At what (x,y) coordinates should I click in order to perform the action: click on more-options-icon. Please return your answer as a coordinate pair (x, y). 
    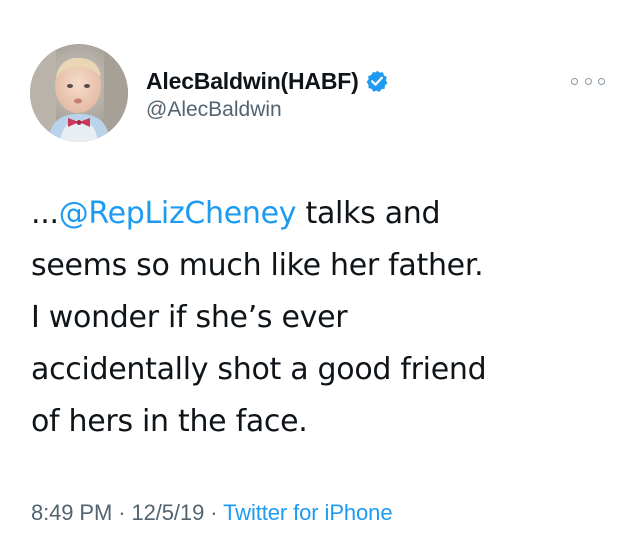
    Looking at the image, I should click on (588, 81).